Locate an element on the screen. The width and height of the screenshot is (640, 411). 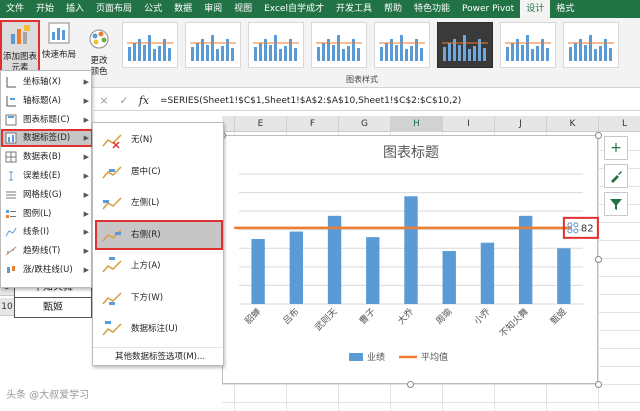
column-header-H: H is located at coordinates (416, 124).